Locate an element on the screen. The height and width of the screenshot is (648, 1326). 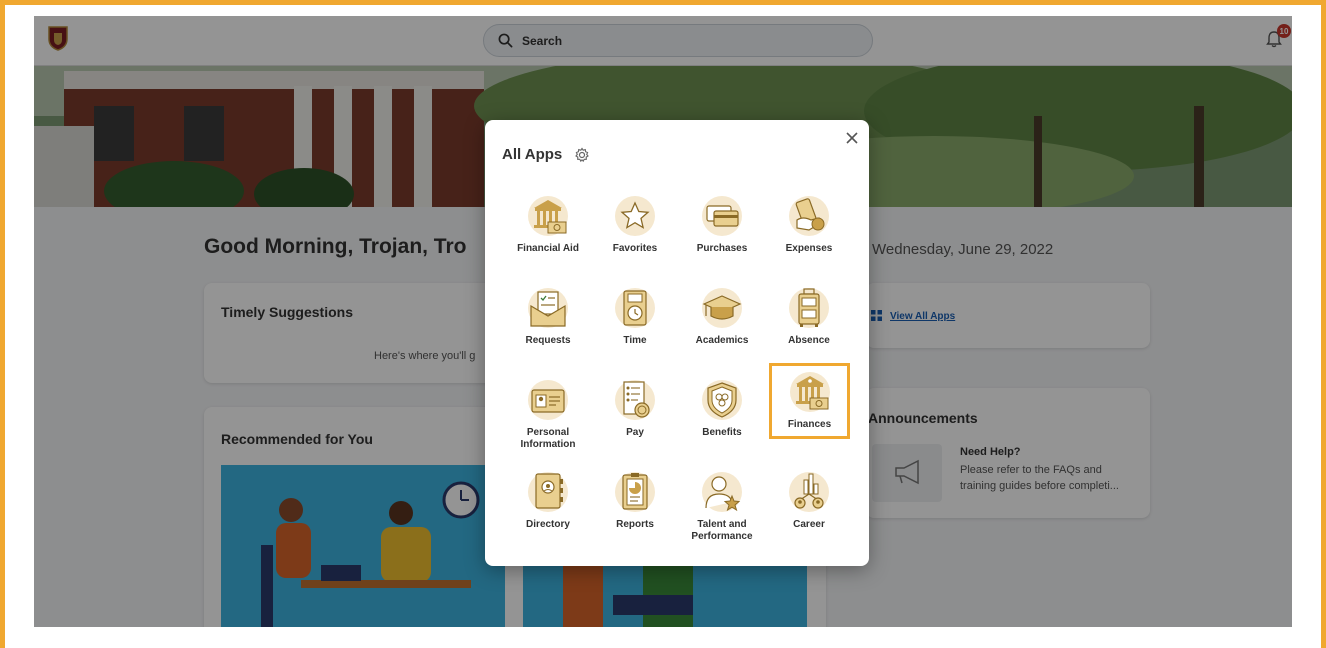
app-label: Personal Information is located at coordinates (548, 438).